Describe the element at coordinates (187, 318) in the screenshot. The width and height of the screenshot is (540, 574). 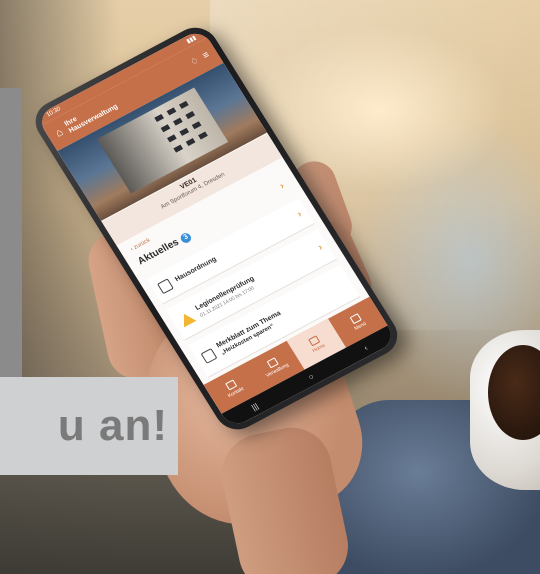
I see `warning-icon` at that location.